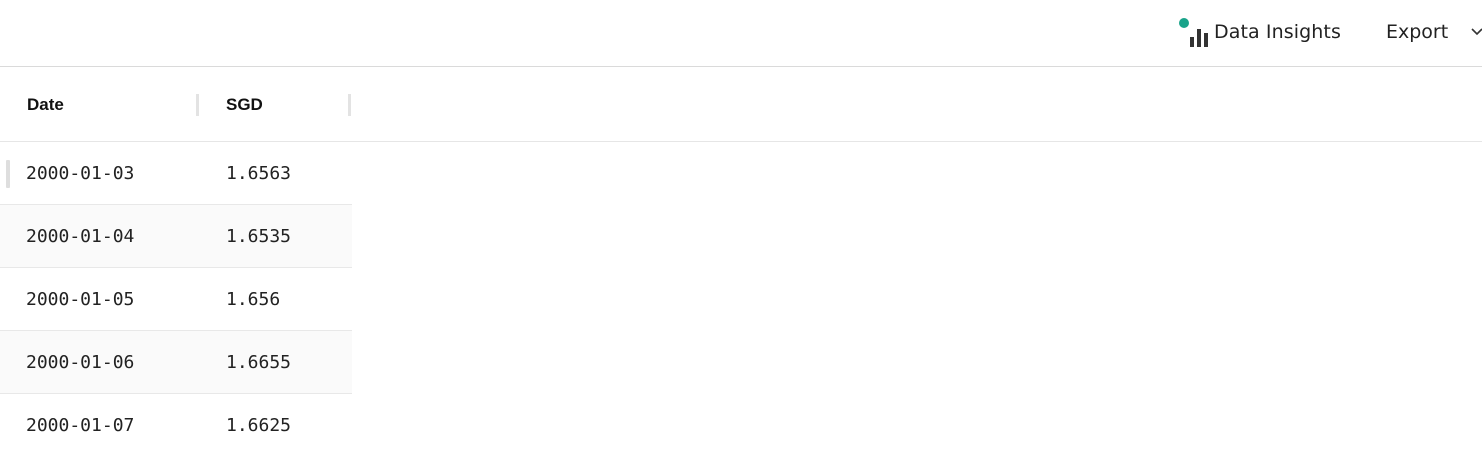  Describe the element at coordinates (258, 236) in the screenshot. I see `cell-sgd: 1.6535` at that location.